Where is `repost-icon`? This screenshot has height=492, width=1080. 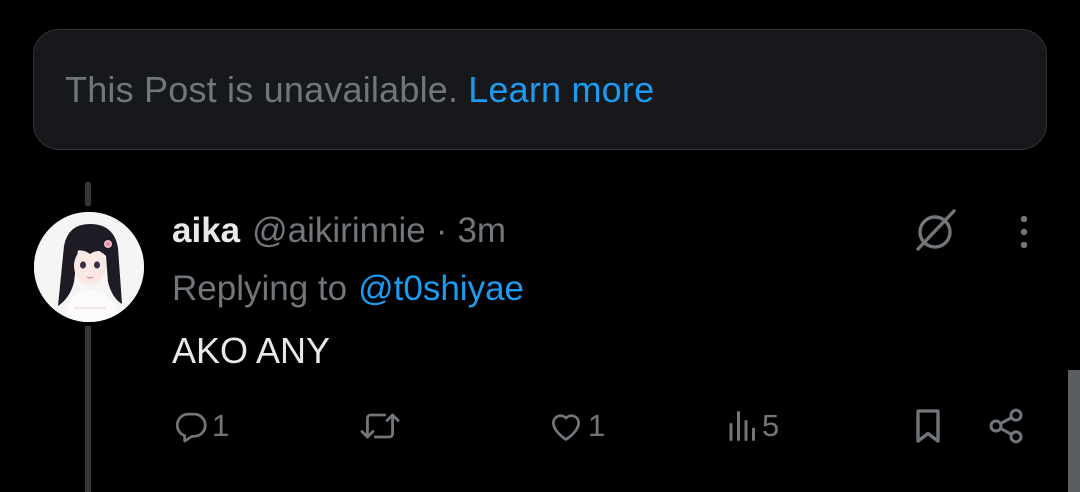 repost-icon is located at coordinates (380, 426).